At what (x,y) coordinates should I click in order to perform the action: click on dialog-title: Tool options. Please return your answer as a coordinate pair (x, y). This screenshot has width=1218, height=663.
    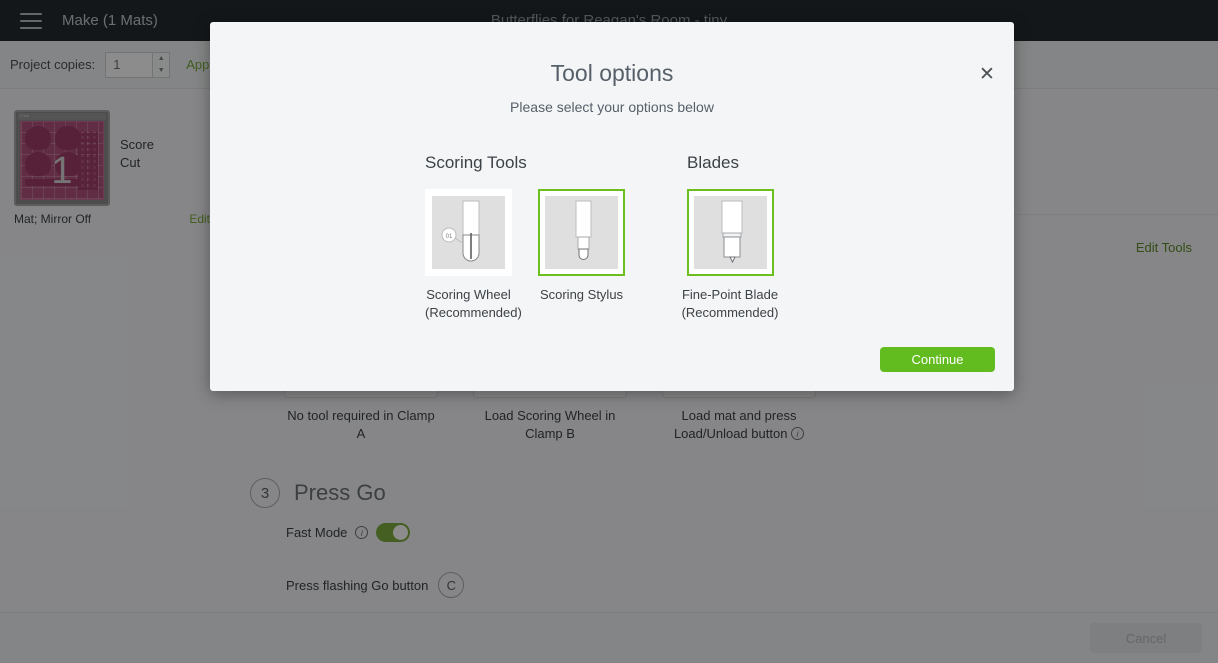
    Looking at the image, I should click on (612, 73).